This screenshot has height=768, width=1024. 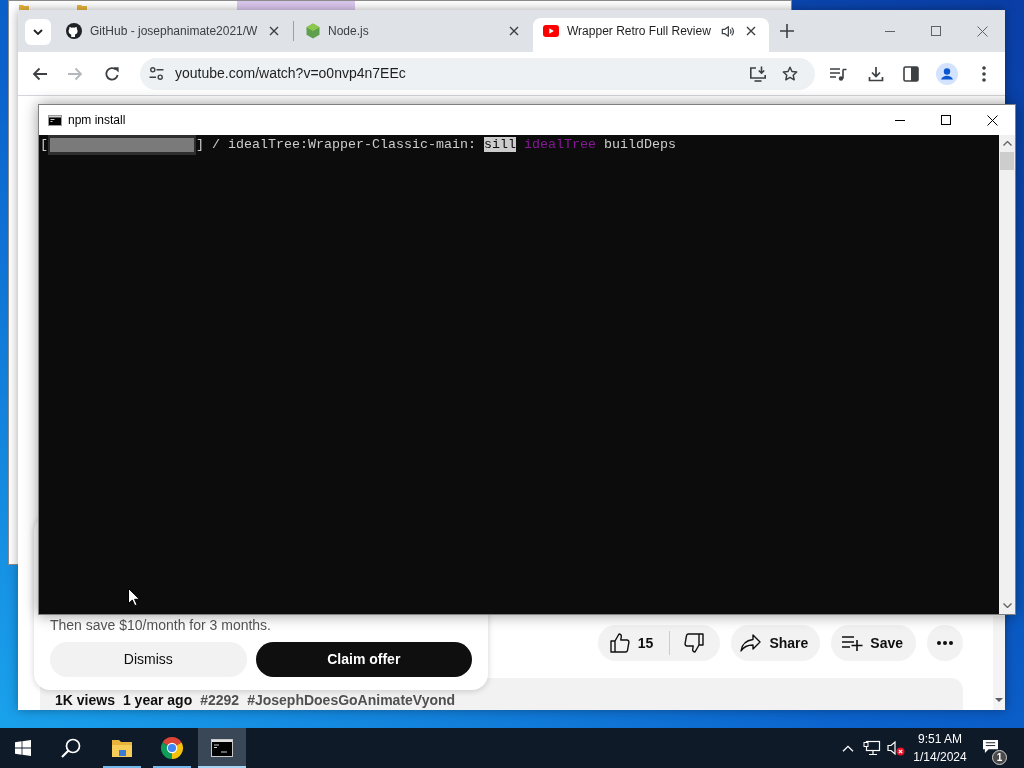 What do you see at coordinates (157, 700) in the screenshot?
I see `video-meta-text: 1 year ago` at bounding box center [157, 700].